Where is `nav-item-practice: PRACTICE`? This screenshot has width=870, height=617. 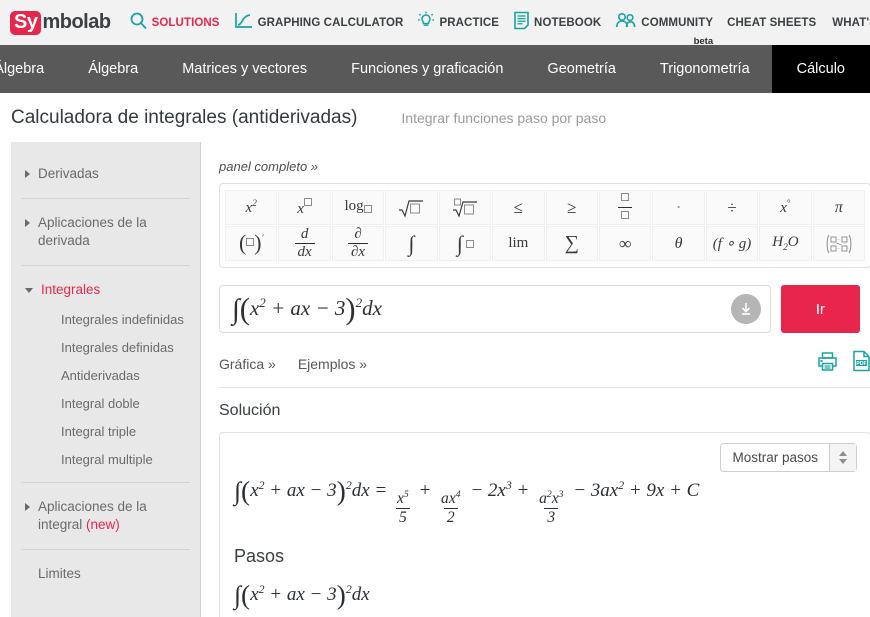 nav-item-practice: PRACTICE is located at coordinates (458, 23).